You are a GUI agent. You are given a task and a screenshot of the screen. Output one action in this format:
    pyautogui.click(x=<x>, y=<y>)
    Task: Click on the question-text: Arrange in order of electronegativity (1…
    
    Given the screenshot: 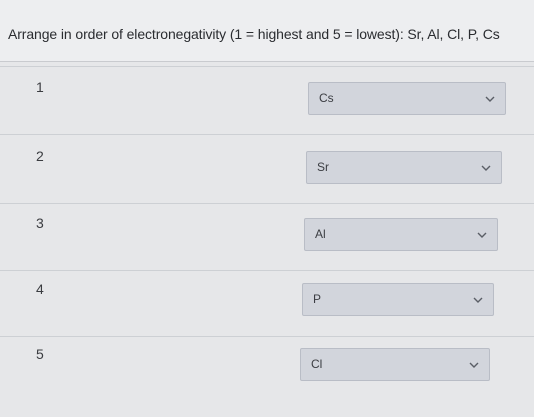 What is the action you would take?
    pyautogui.click(x=254, y=34)
    